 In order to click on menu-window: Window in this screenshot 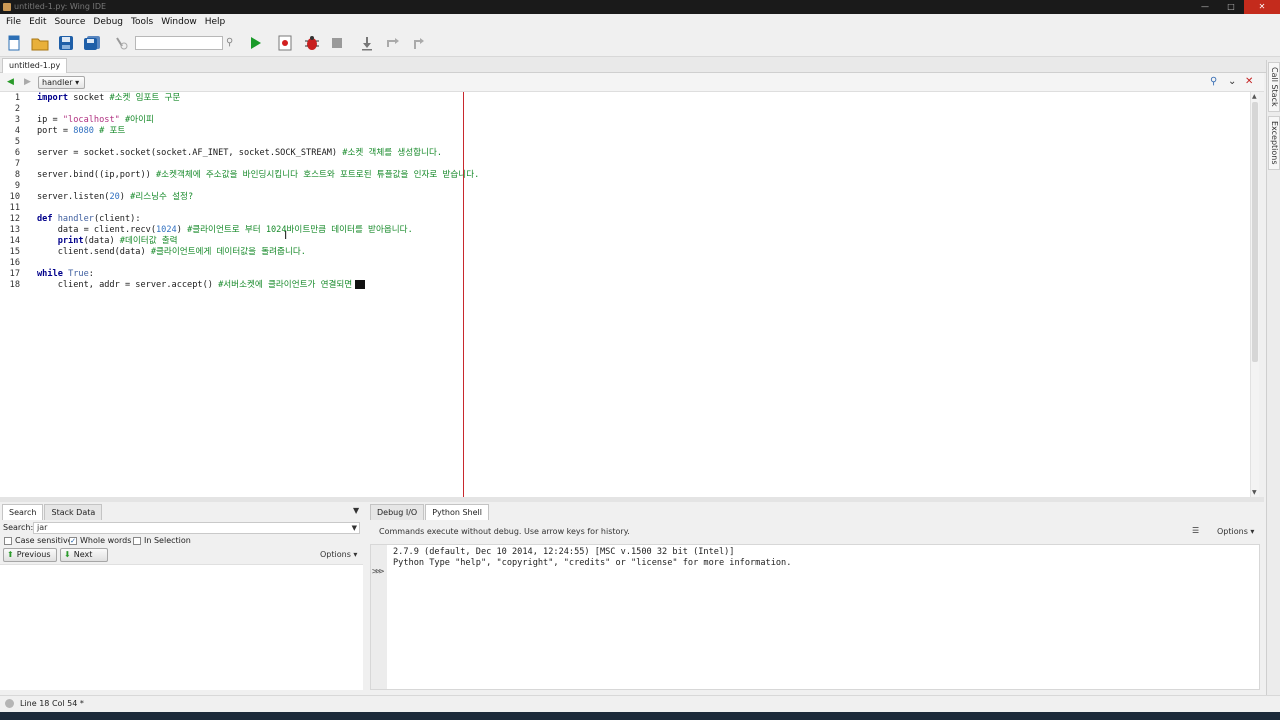, I will do `click(179, 22)`.